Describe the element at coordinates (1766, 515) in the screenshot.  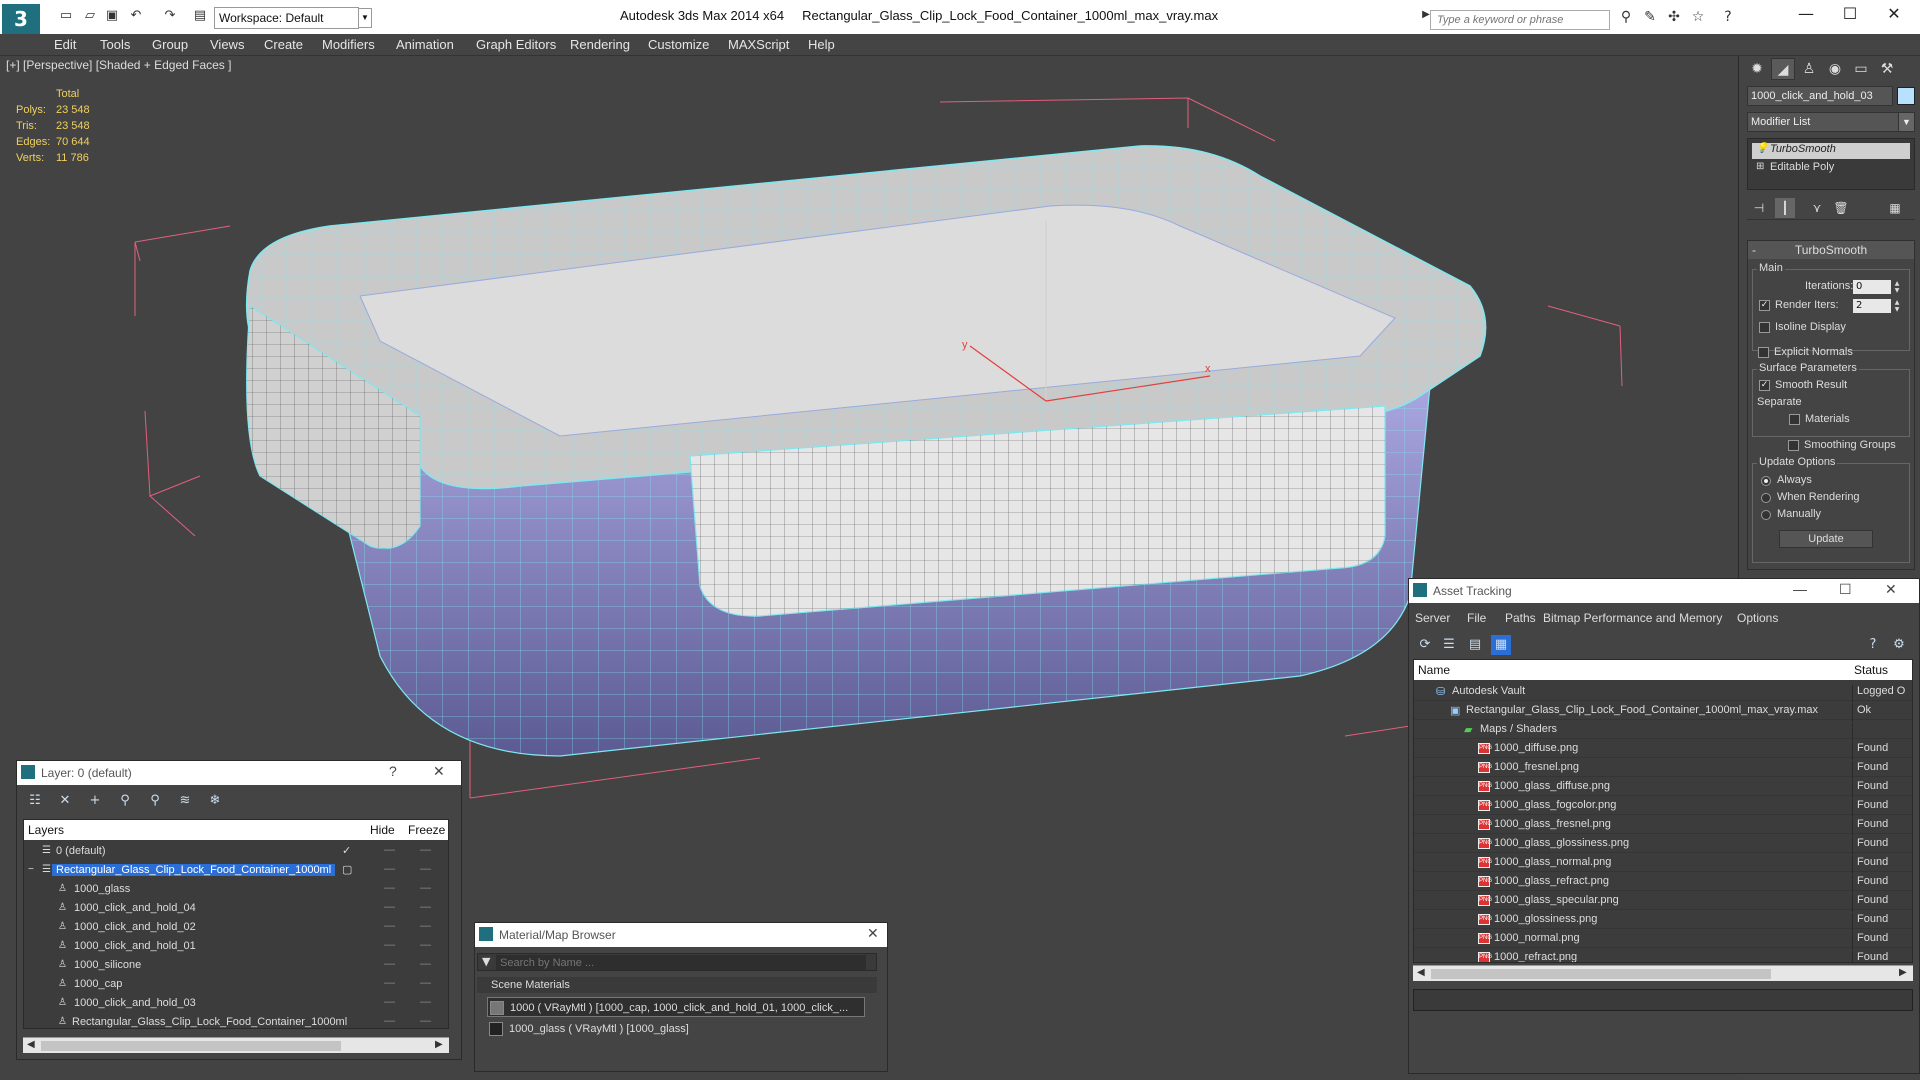
I see `manually-radio` at that location.